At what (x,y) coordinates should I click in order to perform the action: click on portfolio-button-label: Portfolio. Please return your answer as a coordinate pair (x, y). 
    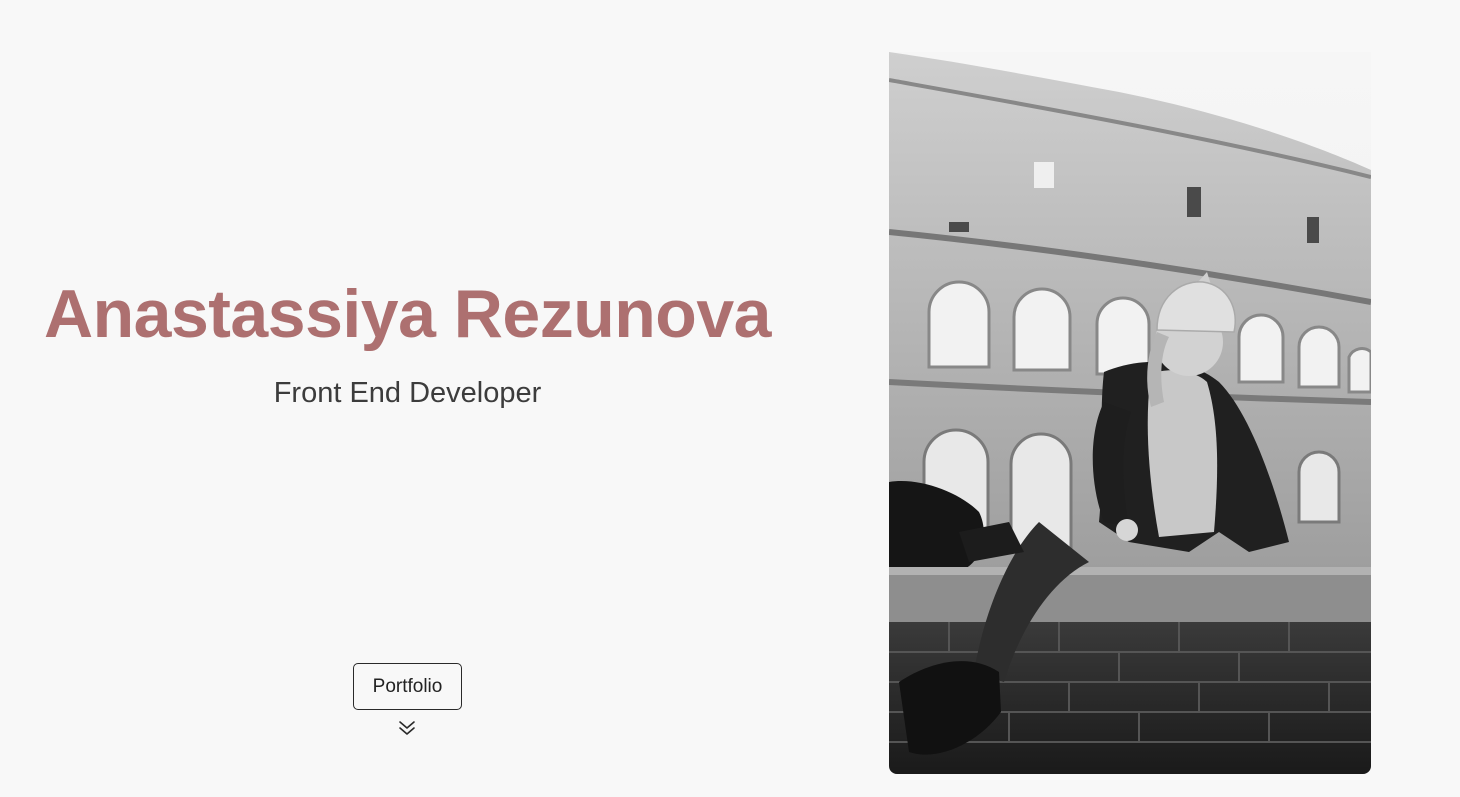
    Looking at the image, I should click on (407, 686).